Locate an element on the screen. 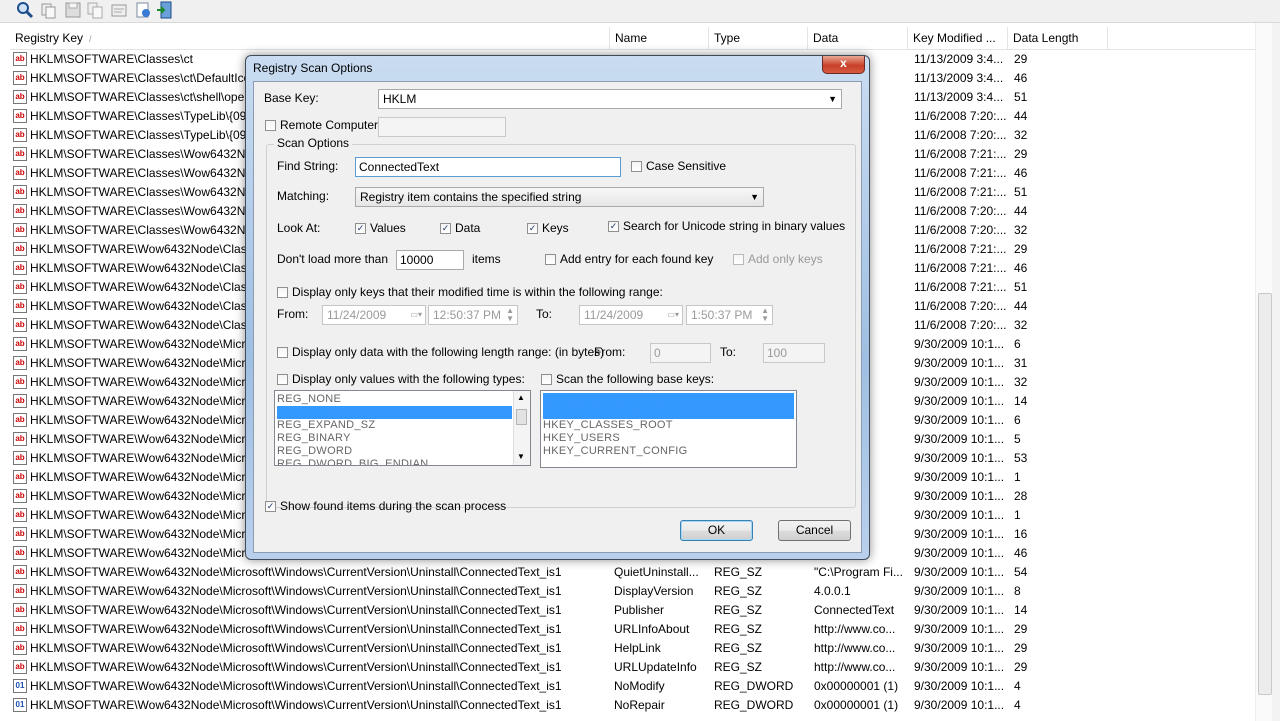 This screenshot has width=1280, height=721. base-key-label: Base Key: is located at coordinates (291, 98).